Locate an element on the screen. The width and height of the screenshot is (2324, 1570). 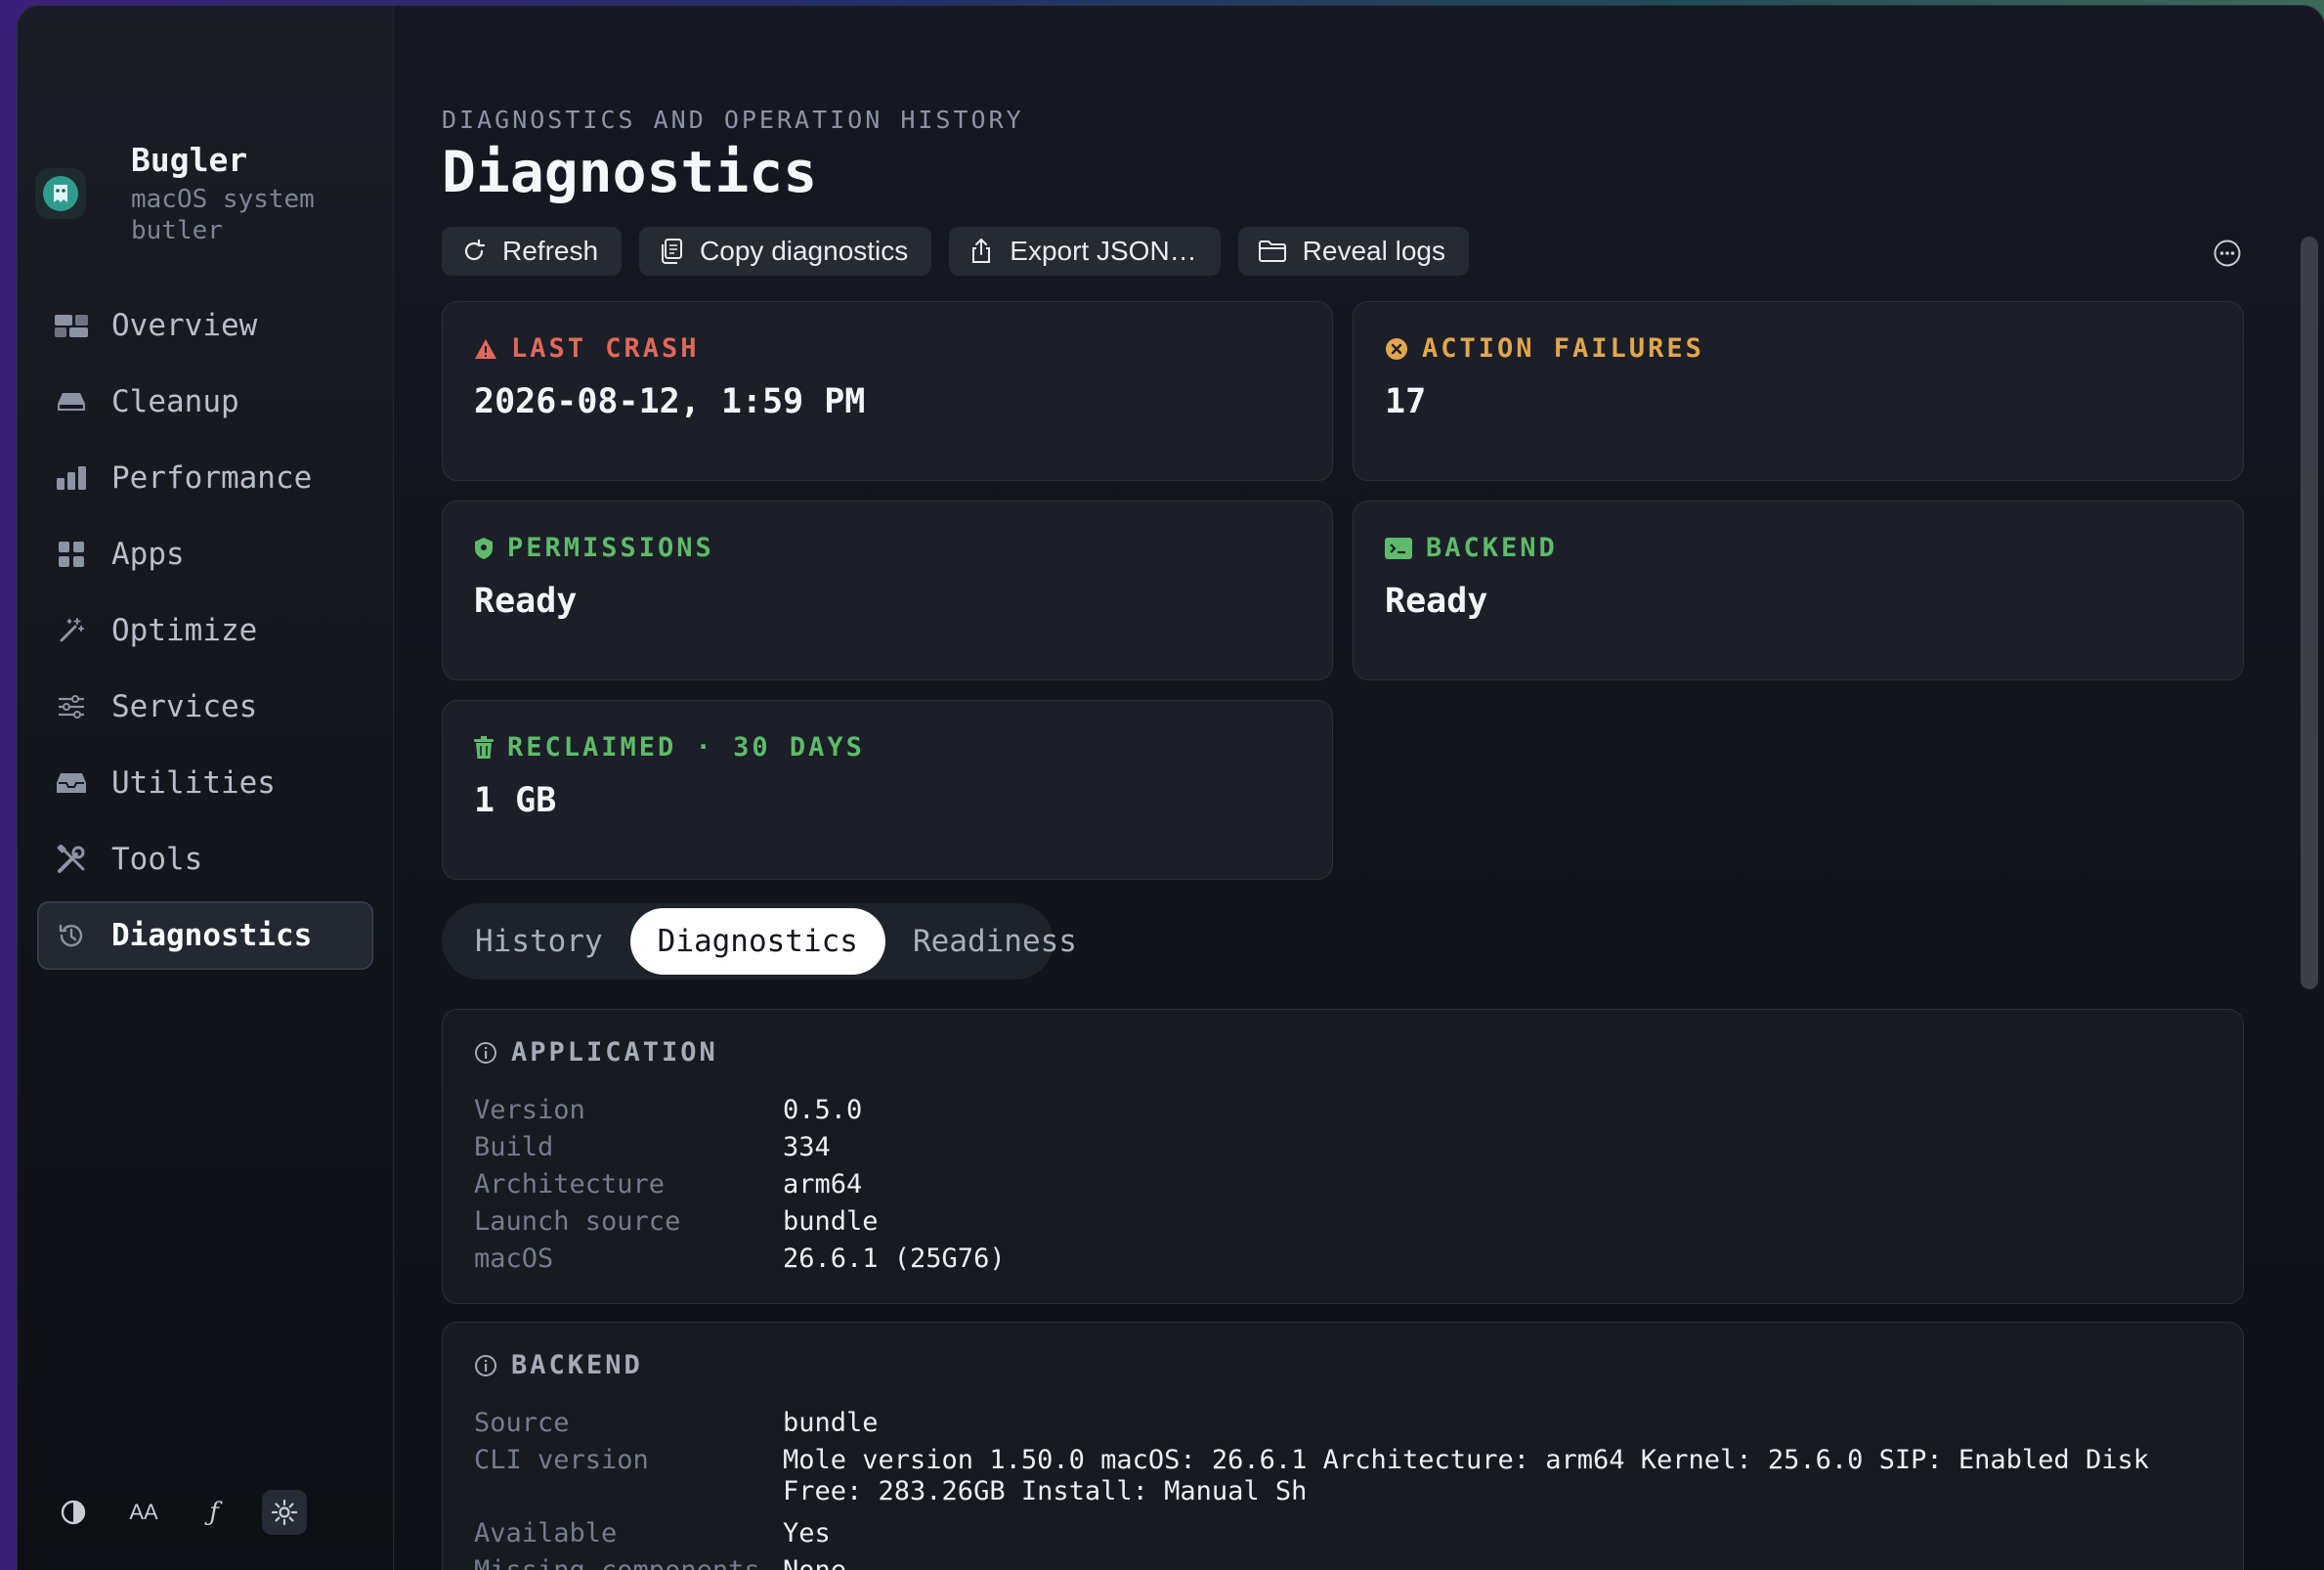
sidebar-item-utilities: Utilities is located at coordinates (205, 783).